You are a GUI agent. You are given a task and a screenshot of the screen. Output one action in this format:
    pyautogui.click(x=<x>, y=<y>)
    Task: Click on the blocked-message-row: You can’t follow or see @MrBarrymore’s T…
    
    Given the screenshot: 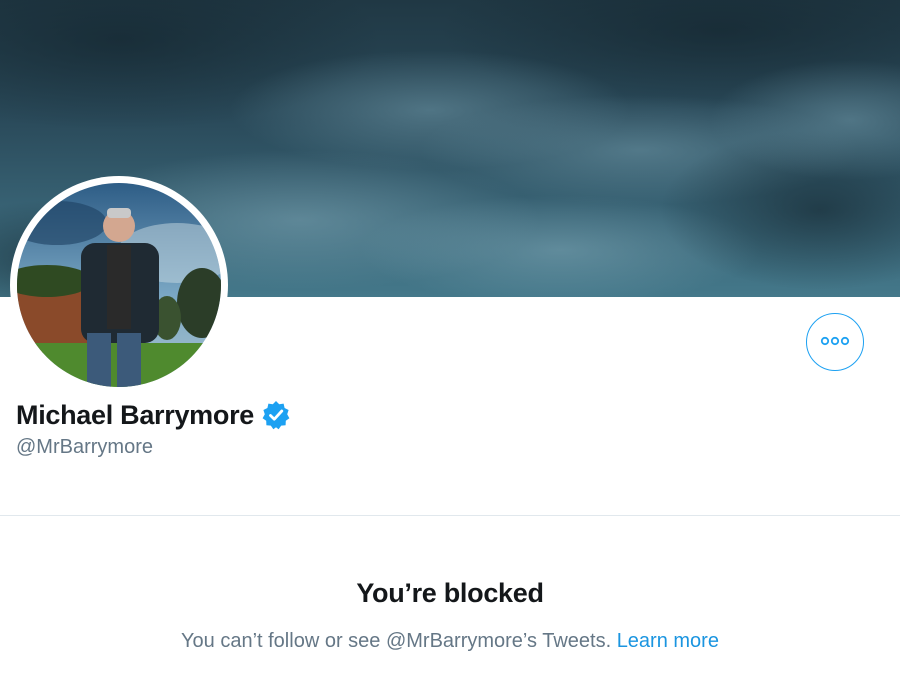 What is the action you would take?
    pyautogui.click(x=450, y=641)
    